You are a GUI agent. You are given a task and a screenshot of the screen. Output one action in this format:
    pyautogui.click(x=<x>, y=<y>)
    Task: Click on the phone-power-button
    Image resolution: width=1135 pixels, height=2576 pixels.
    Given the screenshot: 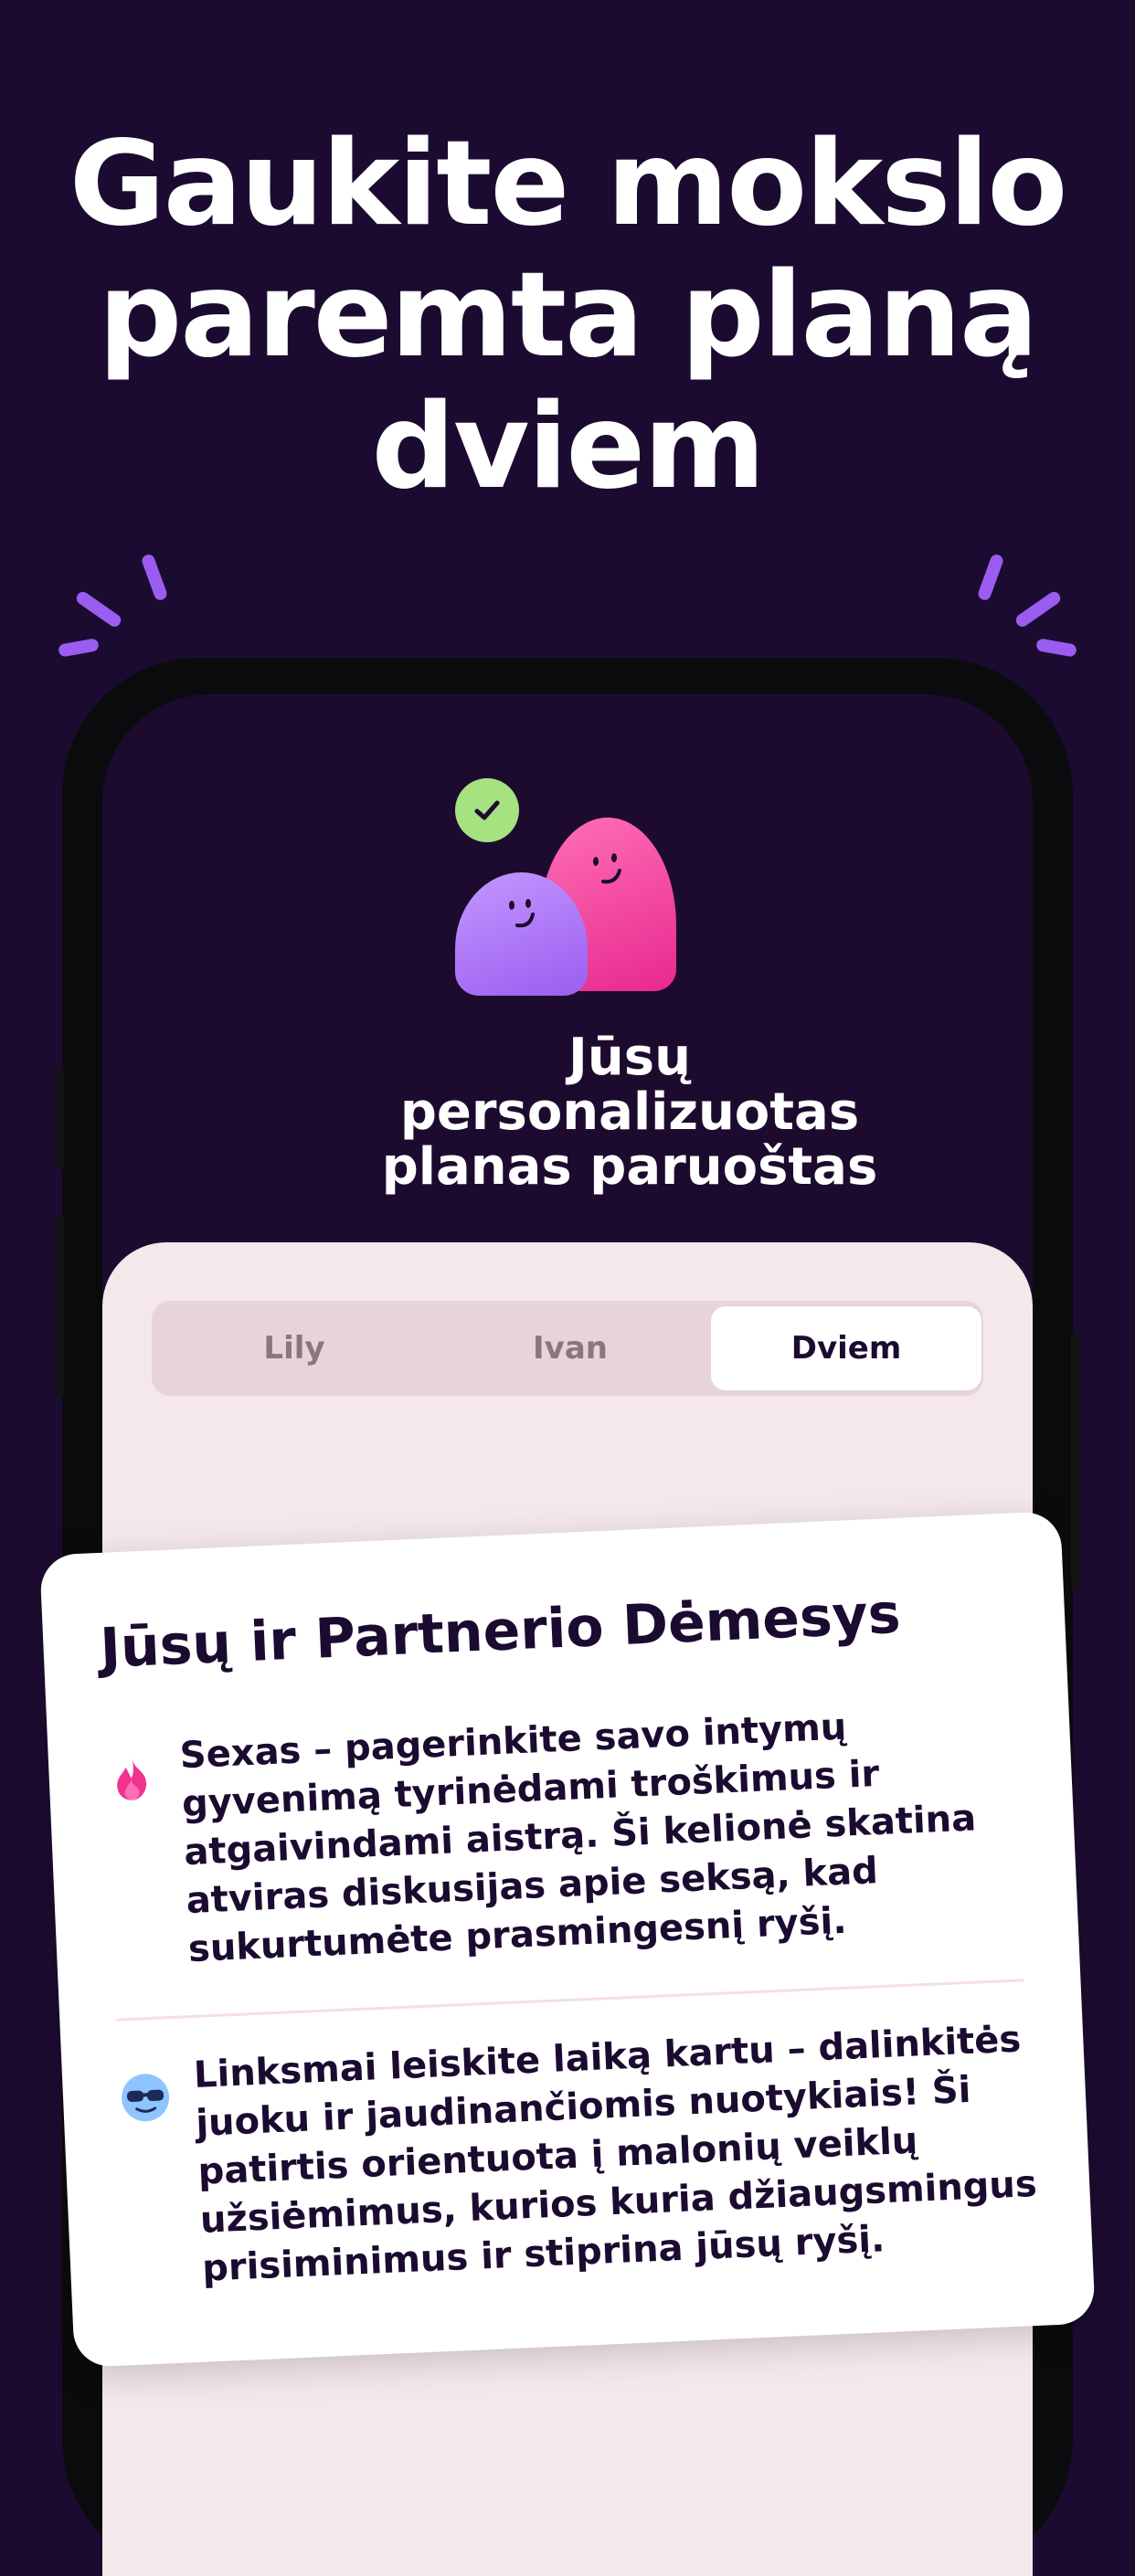 What is the action you would take?
    pyautogui.click(x=1075, y=1461)
    